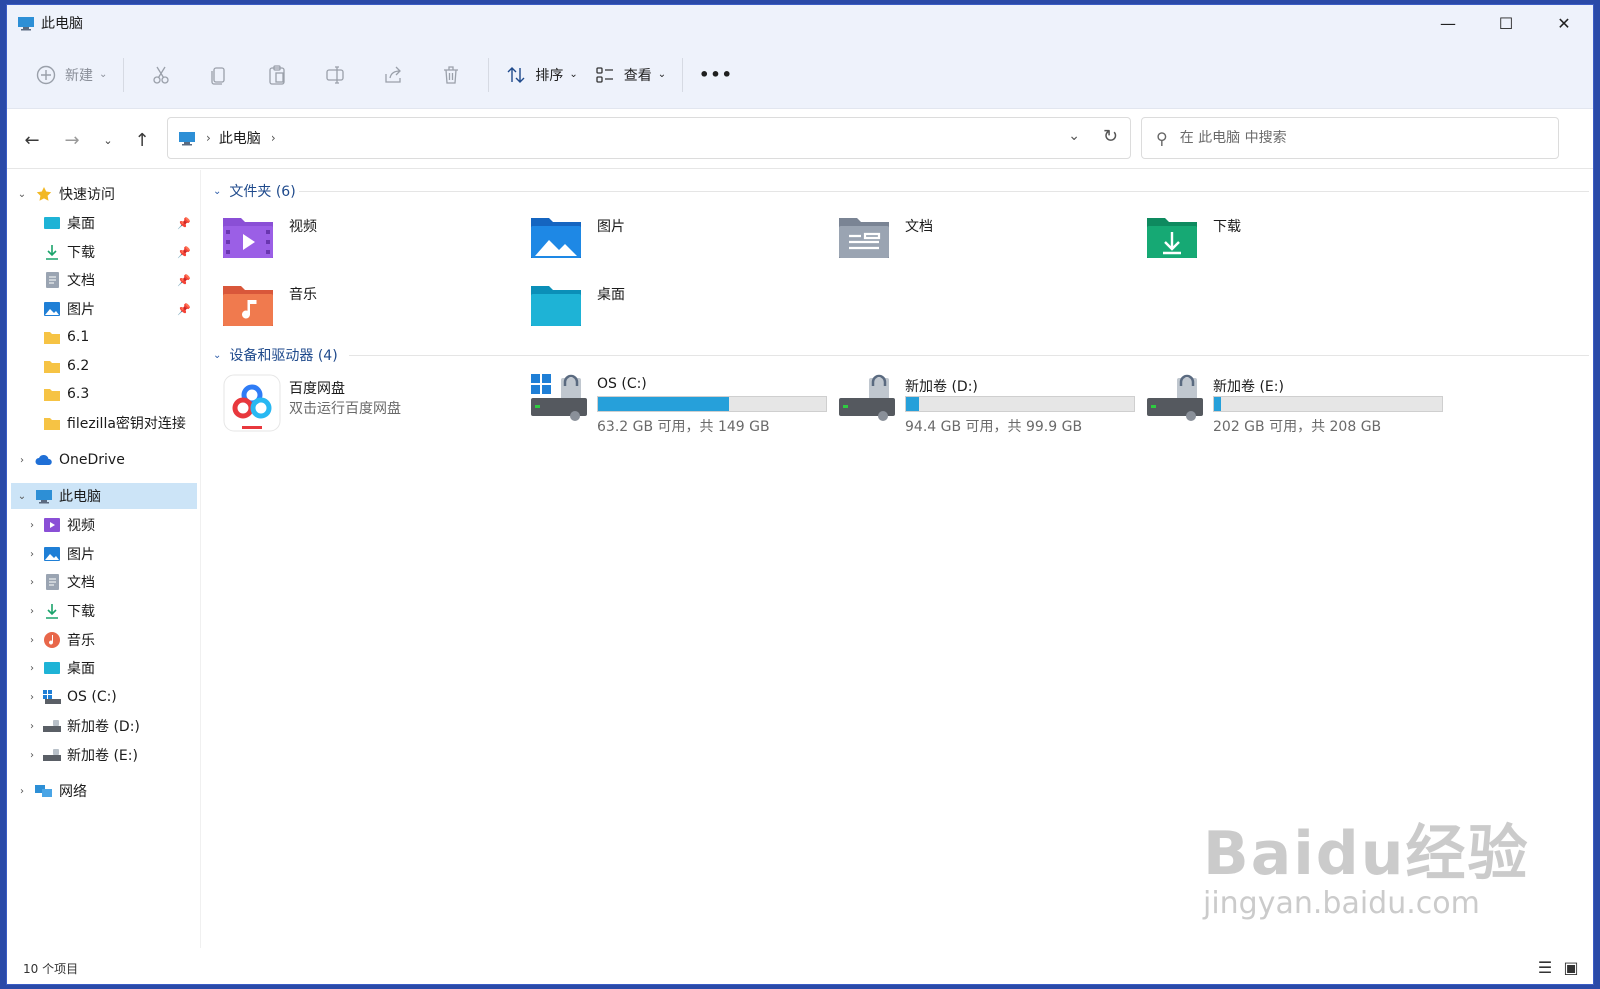 Image resolution: width=1600 pixels, height=989 pixels. Describe the element at coordinates (977, 404) in the screenshot. I see `drive-tile-d: 新加卷 (D:) 94.4 GB 可用，共 99.9 GB` at that location.